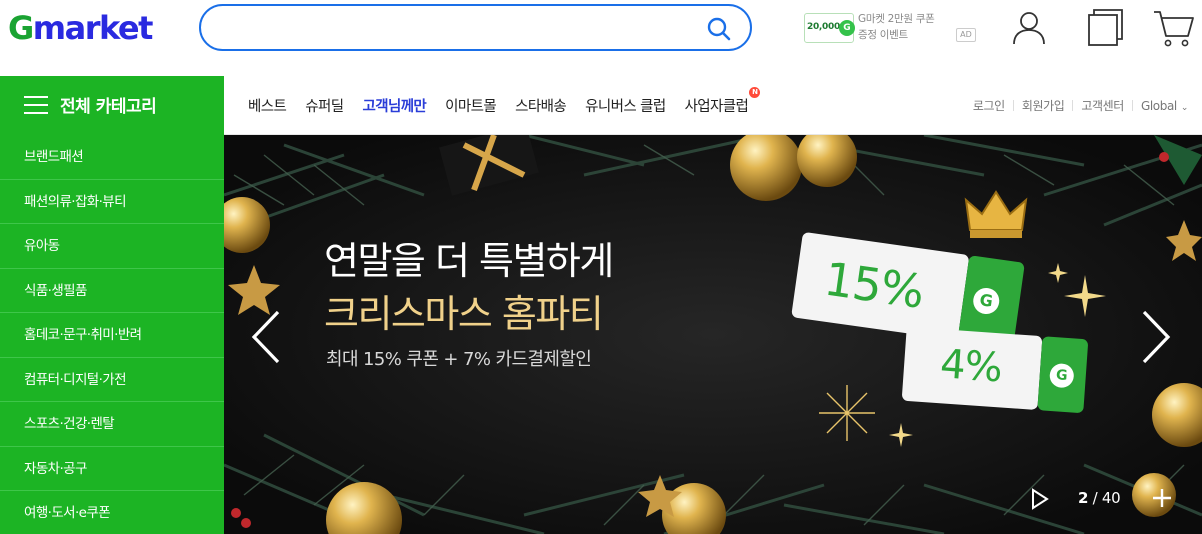 The image size is (1202, 534). Describe the element at coordinates (755, 92) in the screenshot. I see `new-badge: N` at that location.